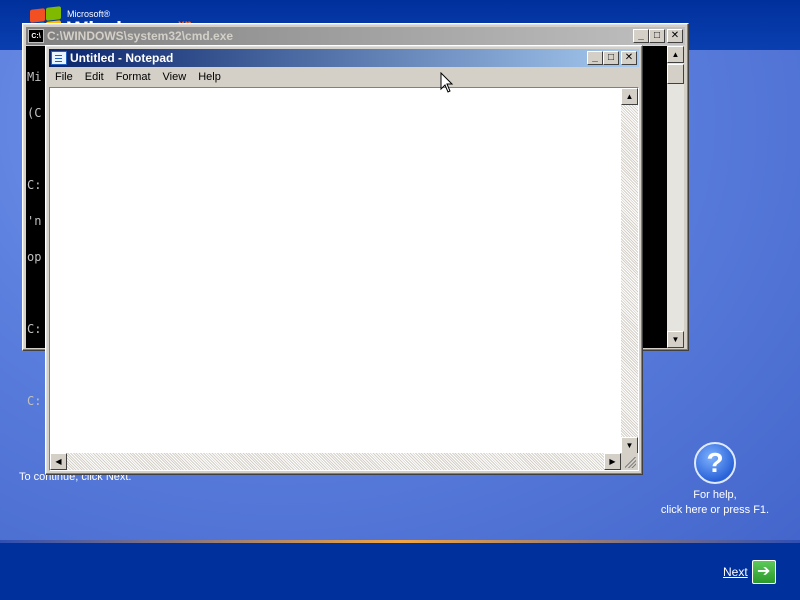  I want to click on help-text-line1: For help,, so click(715, 495).